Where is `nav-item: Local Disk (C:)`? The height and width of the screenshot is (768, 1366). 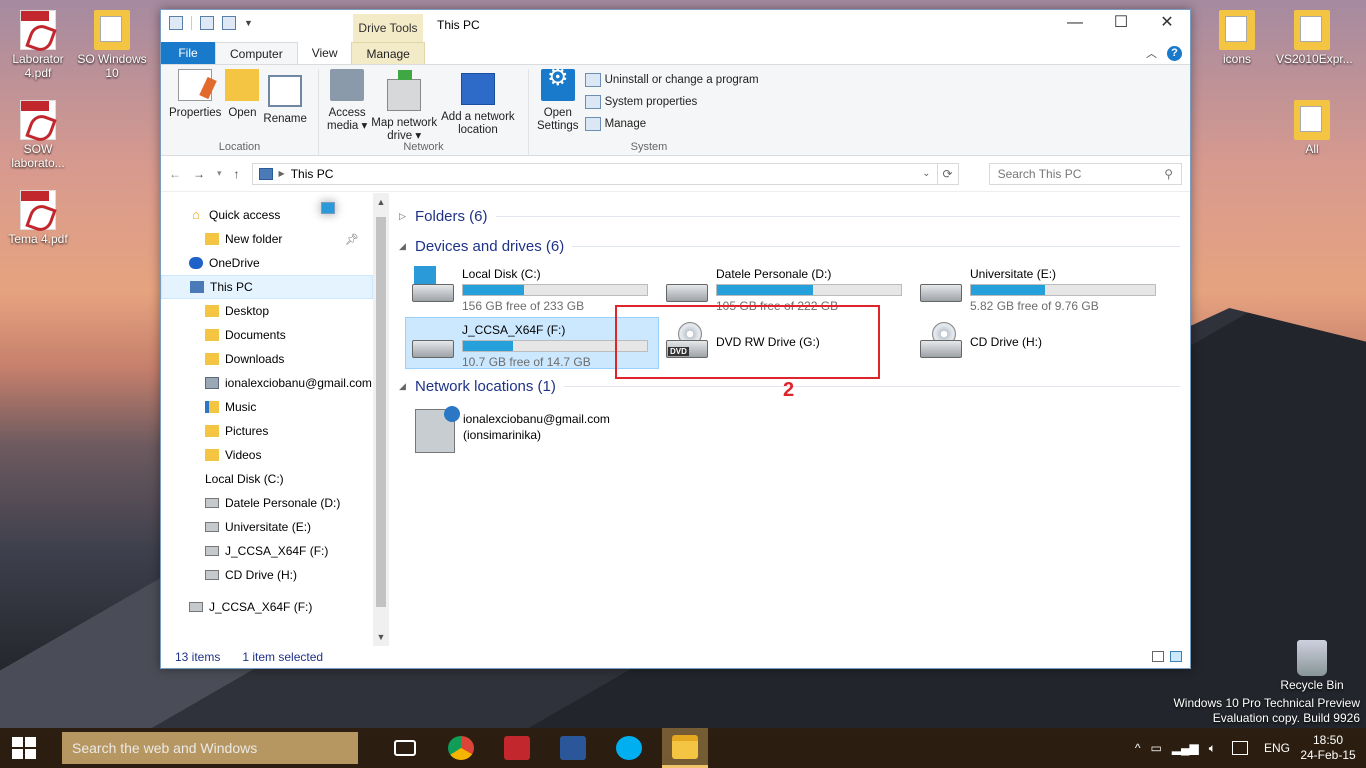
nav-item: Local Disk (C:) is located at coordinates (267, 346).